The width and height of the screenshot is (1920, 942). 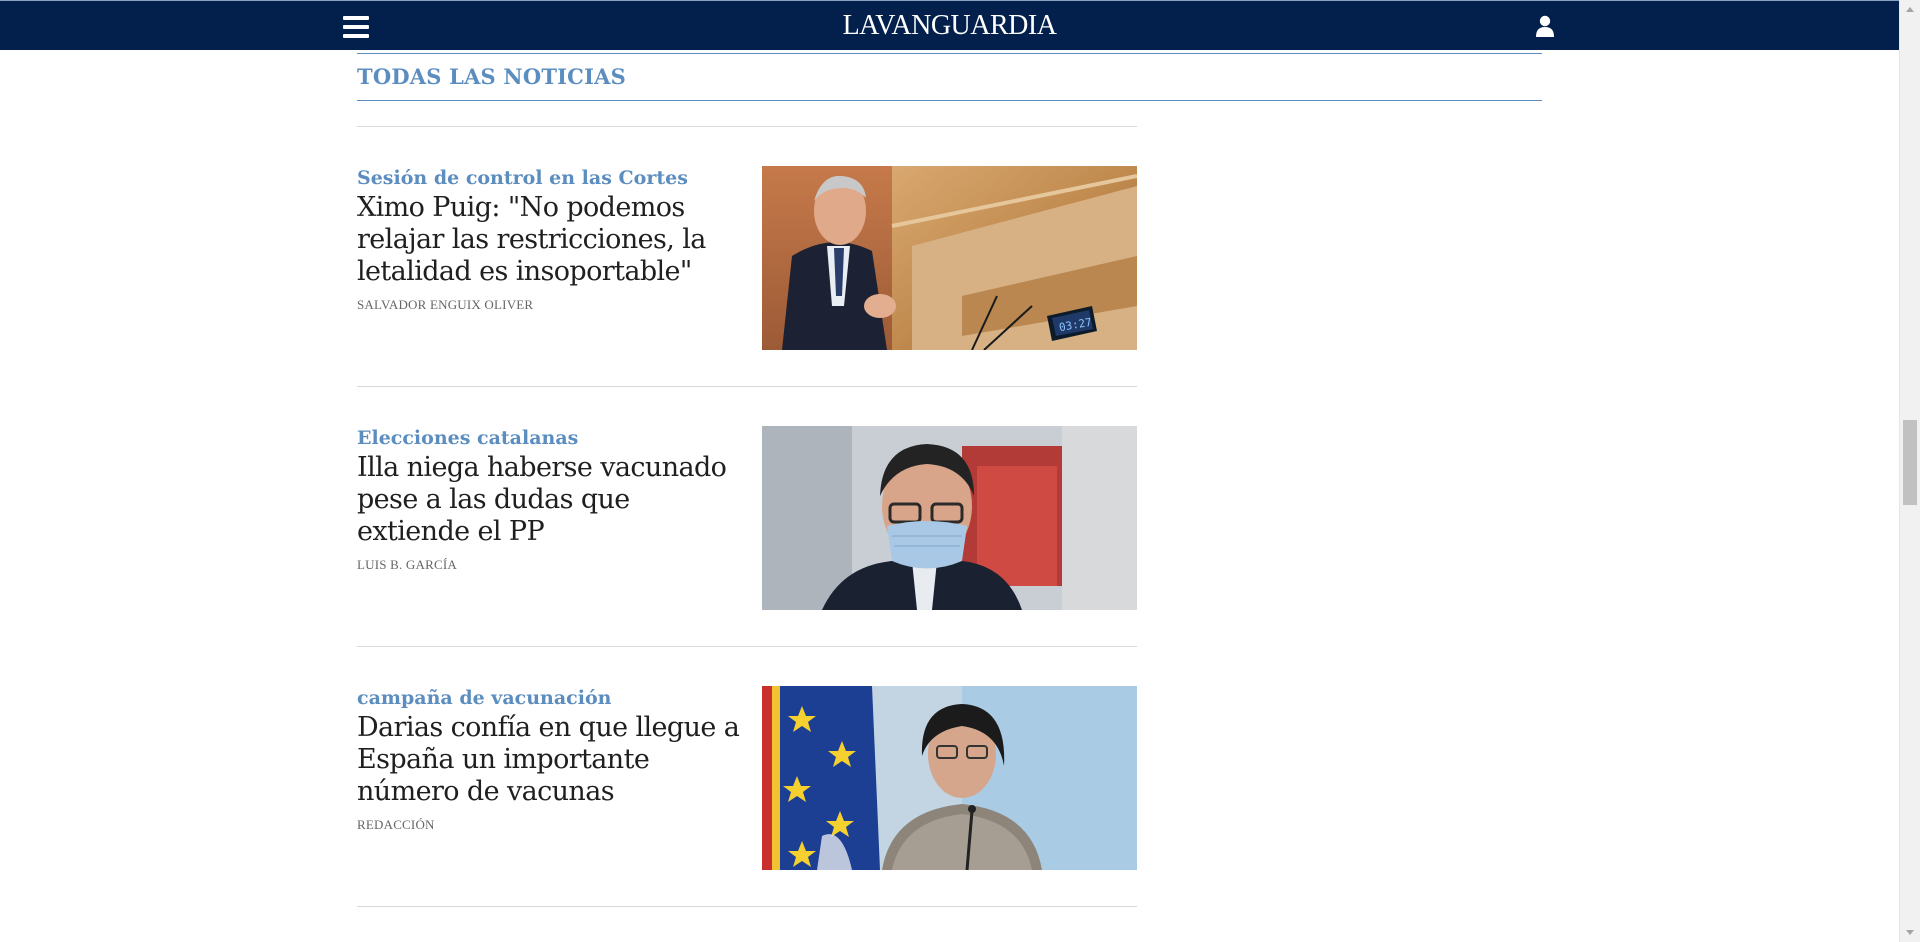 What do you see at coordinates (1910, 462) in the screenshot?
I see `scroll-thumb` at bounding box center [1910, 462].